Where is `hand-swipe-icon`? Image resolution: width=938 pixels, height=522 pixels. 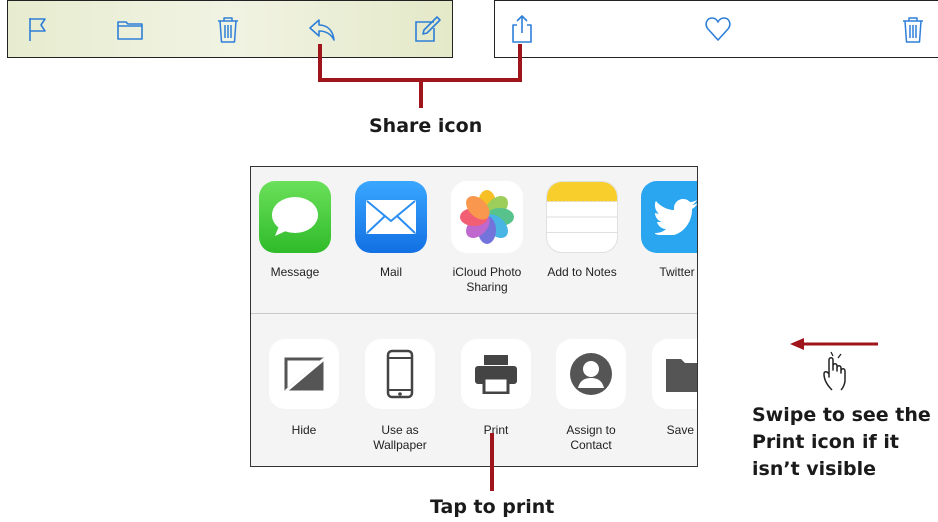 hand-swipe-icon is located at coordinates (834, 371).